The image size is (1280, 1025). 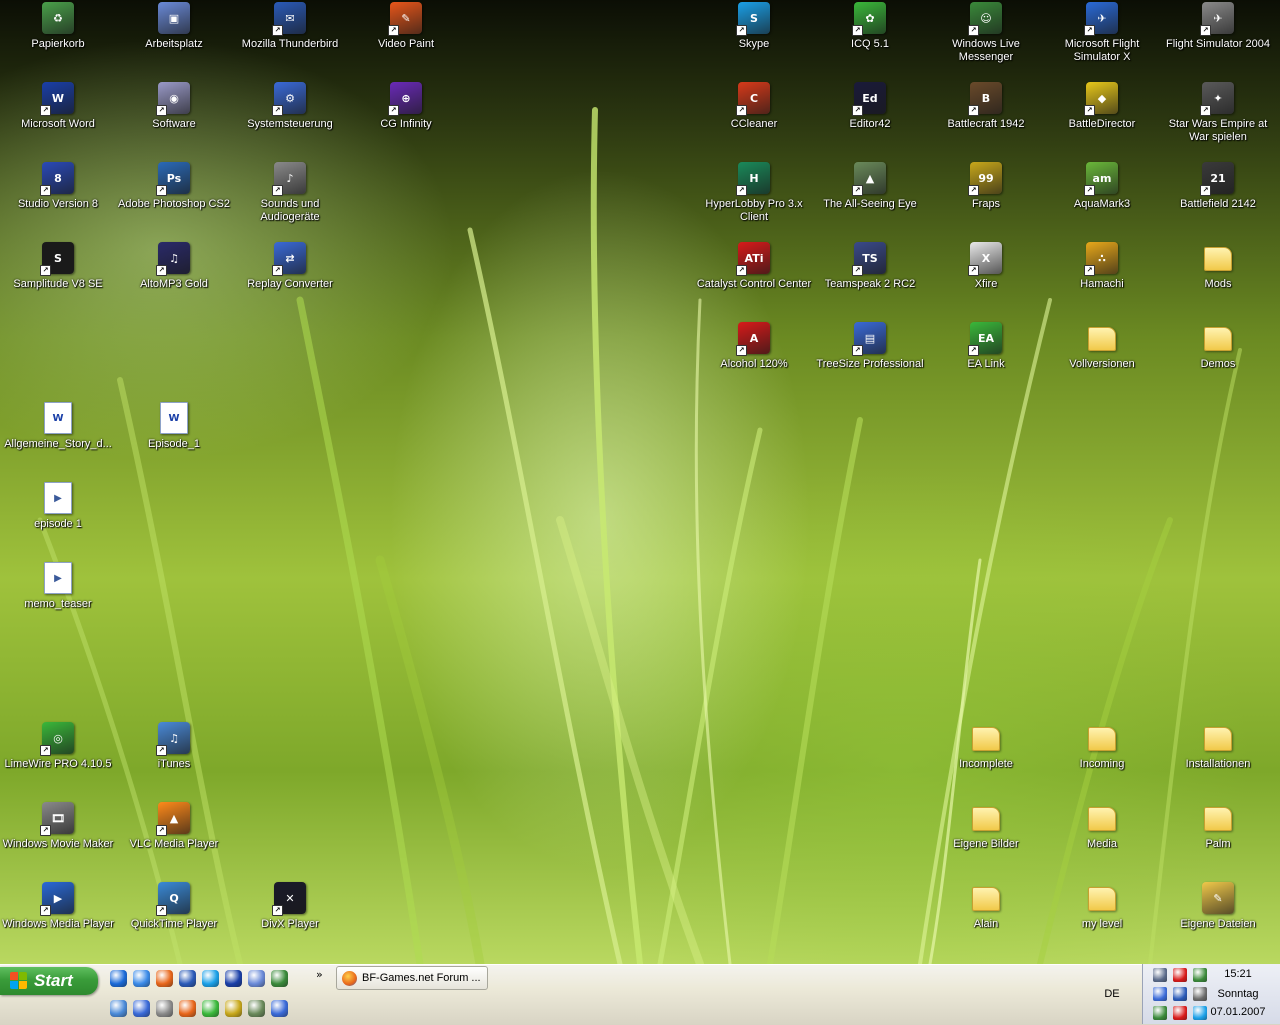 I want to click on quick-launch-chevron: », so click(x=319, y=974).